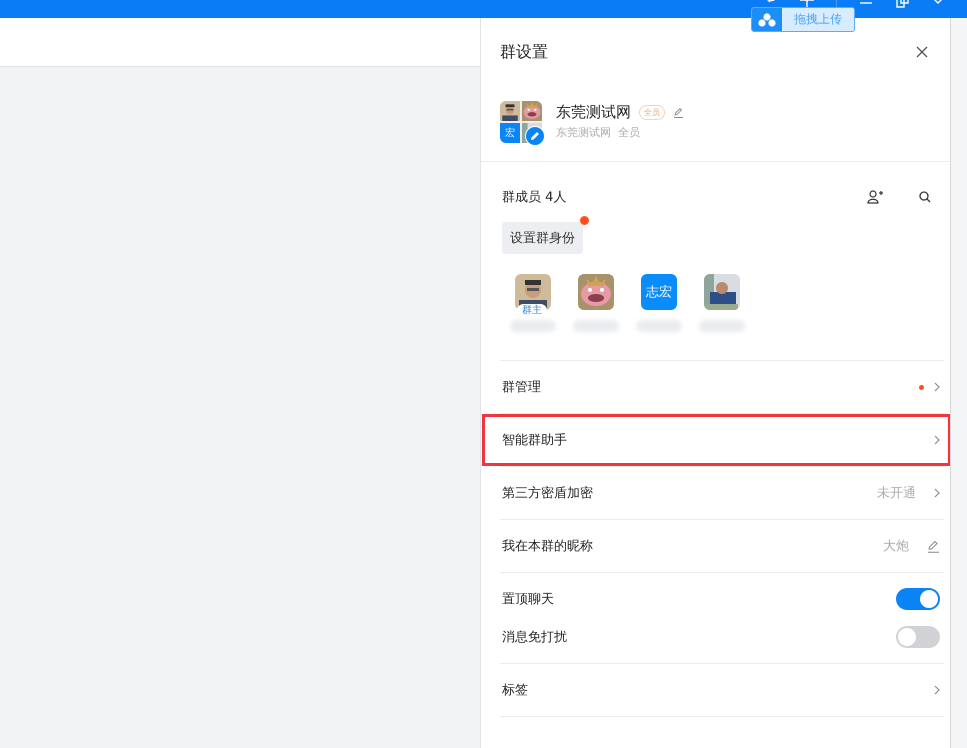 This screenshot has height=748, width=967. I want to click on edit-avatar-icon, so click(535, 136).